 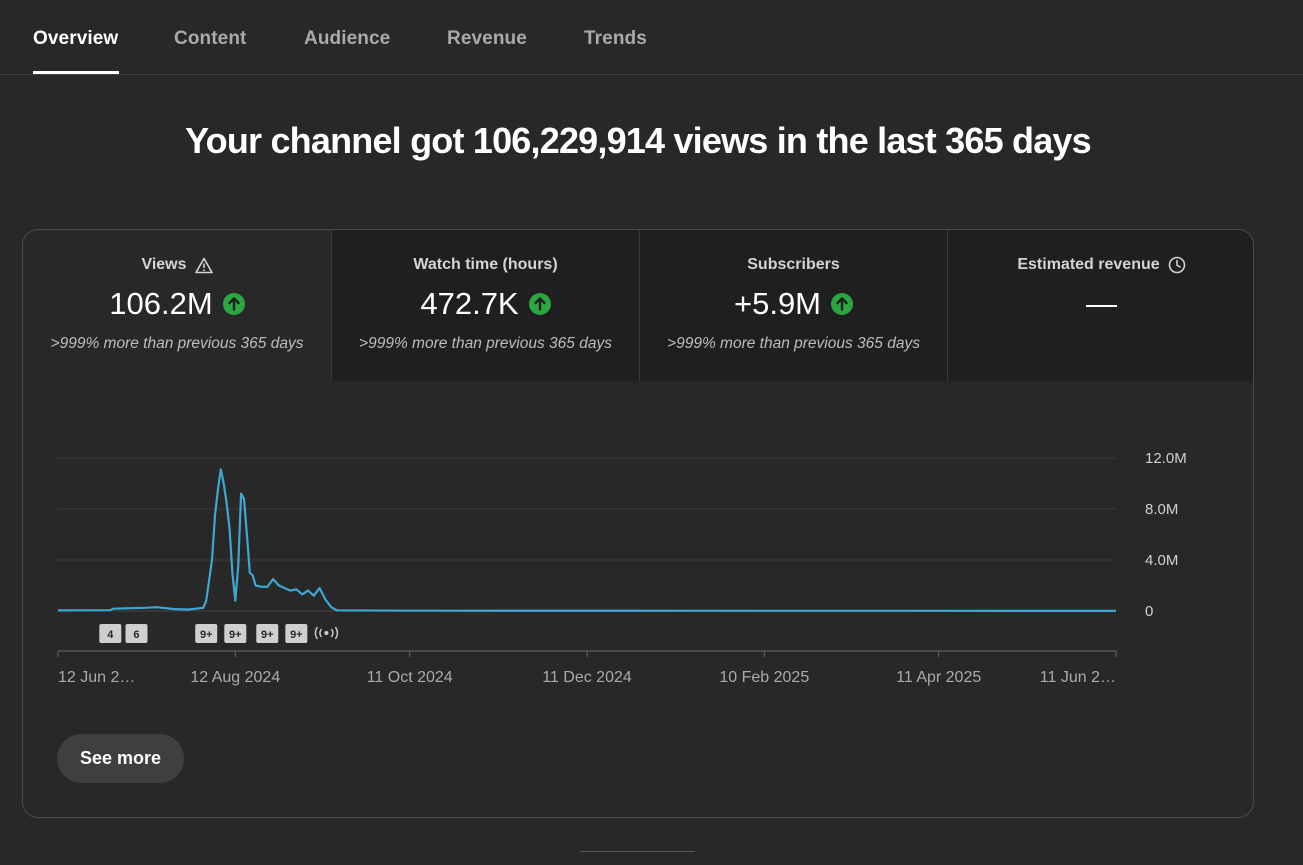 What do you see at coordinates (764, 677) in the screenshot?
I see `x-tick-label: 10 Feb 2025` at bounding box center [764, 677].